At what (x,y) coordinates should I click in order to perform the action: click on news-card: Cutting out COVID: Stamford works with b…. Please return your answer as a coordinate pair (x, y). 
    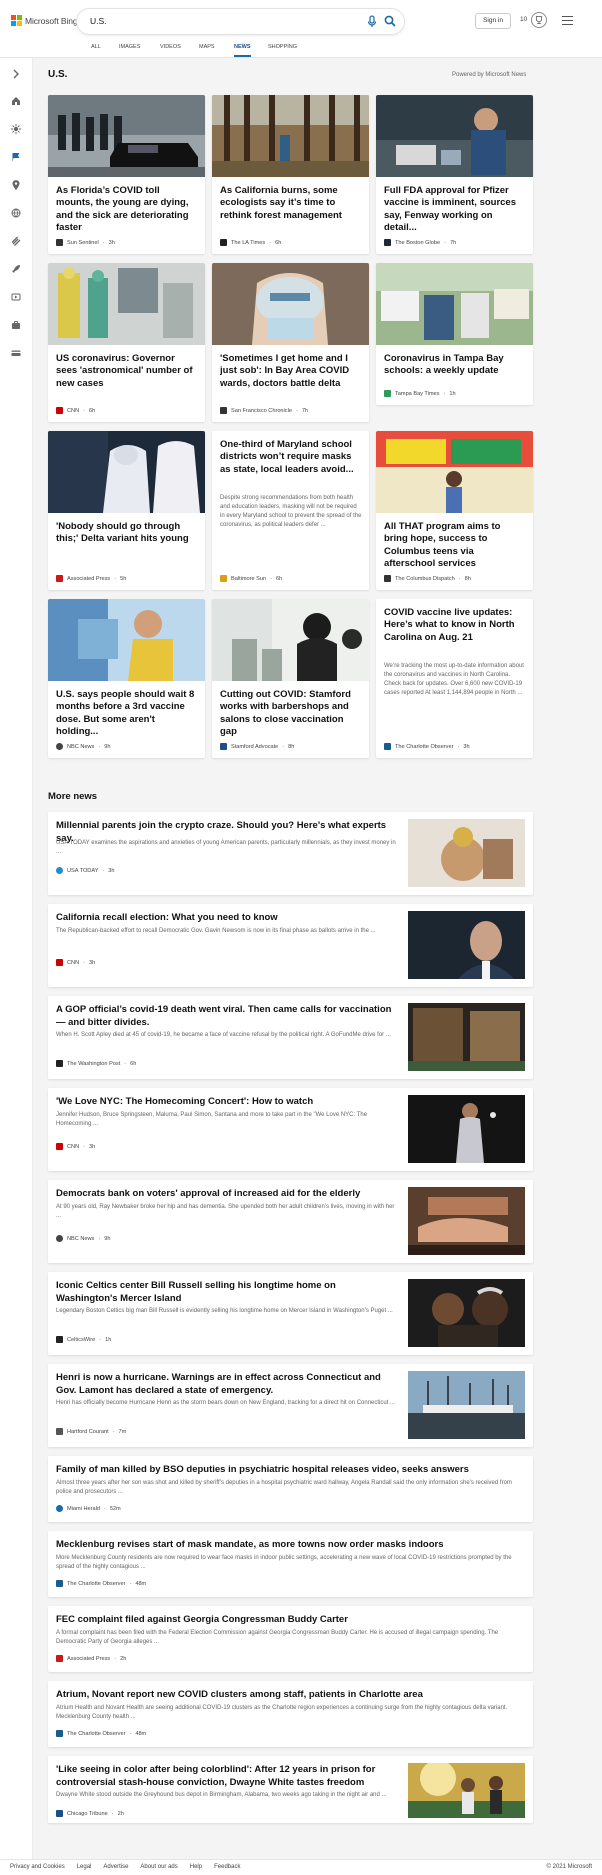
    Looking at the image, I should click on (290, 678).